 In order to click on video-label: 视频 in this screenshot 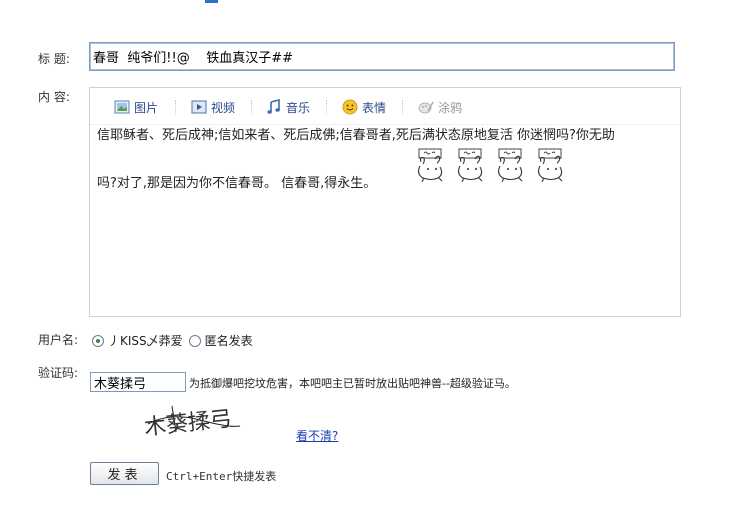, I will do `click(223, 107)`.